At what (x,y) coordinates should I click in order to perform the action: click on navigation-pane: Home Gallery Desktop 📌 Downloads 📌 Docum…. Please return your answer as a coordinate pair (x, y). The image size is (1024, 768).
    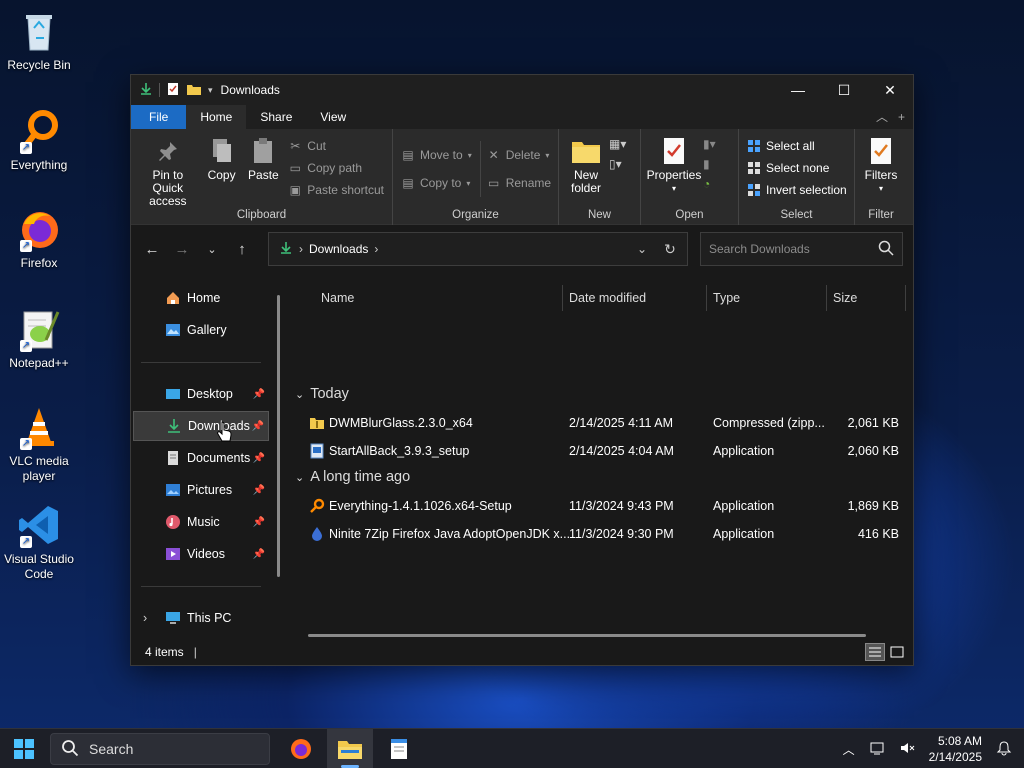
    Looking at the image, I should click on (206, 461).